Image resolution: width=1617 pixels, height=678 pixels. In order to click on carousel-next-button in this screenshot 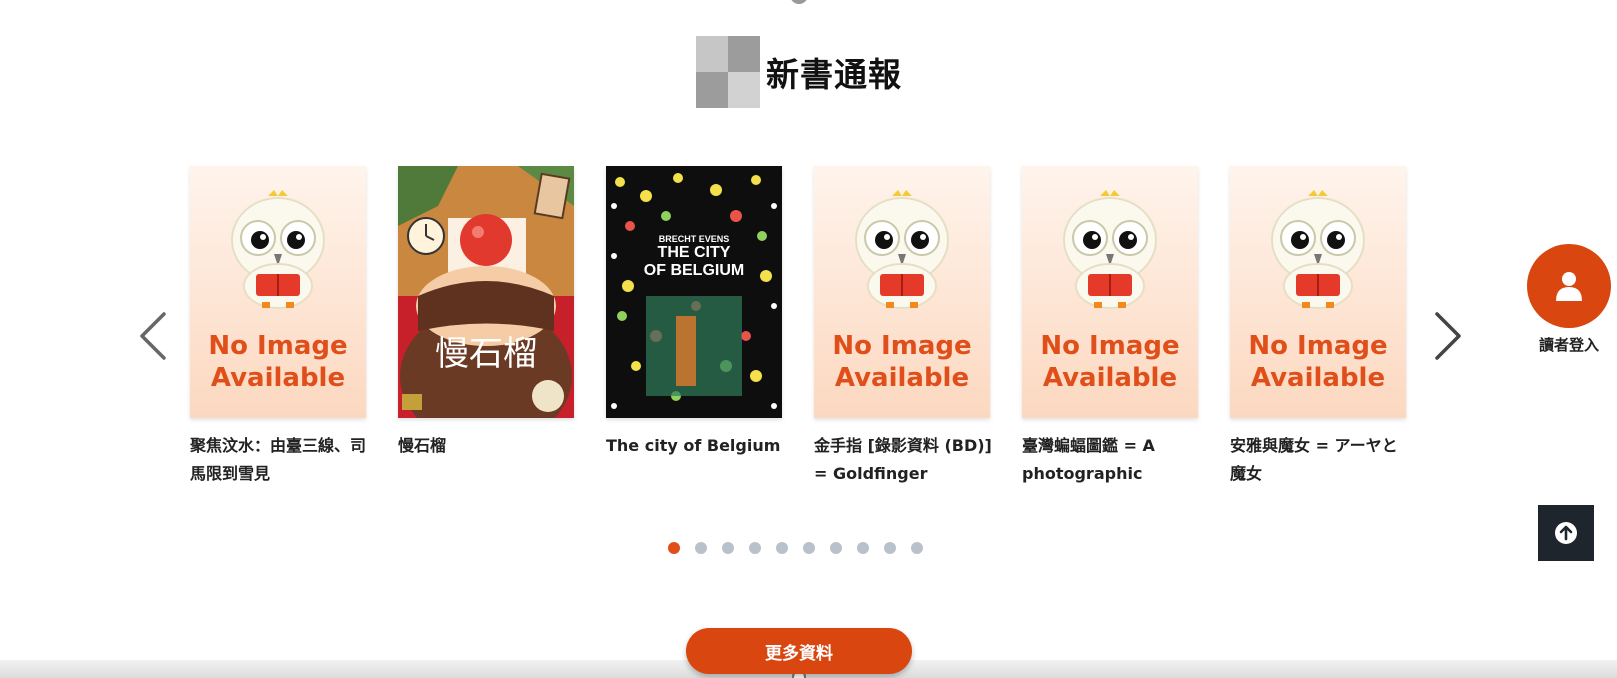, I will do `click(1448, 336)`.